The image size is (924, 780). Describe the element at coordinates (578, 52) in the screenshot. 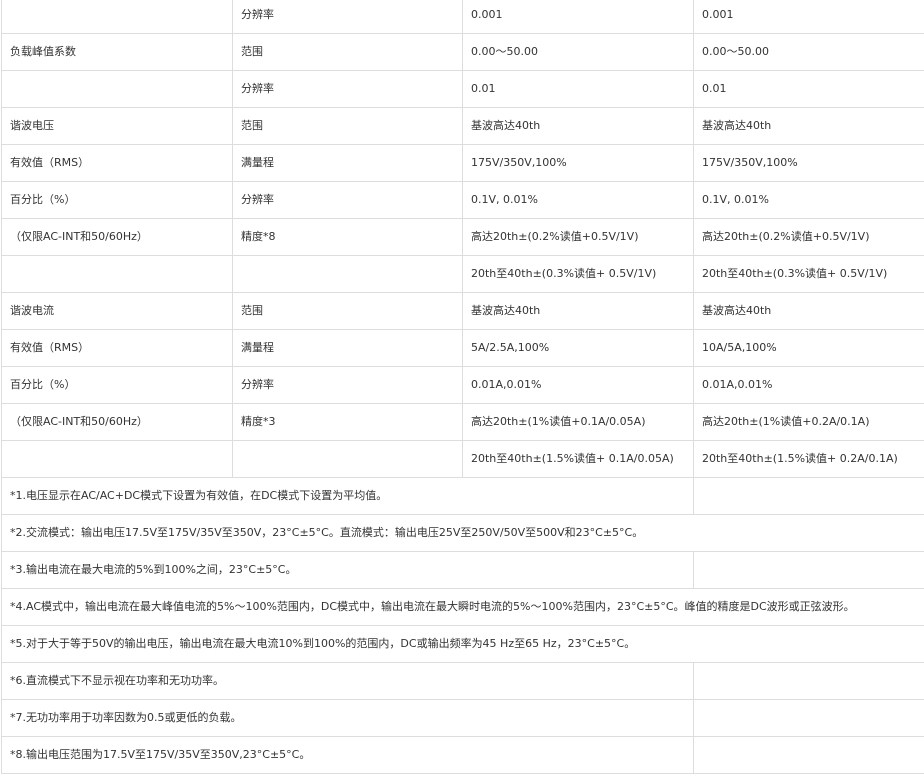

I see `model-a-value-cell: 0.00～50.00` at that location.